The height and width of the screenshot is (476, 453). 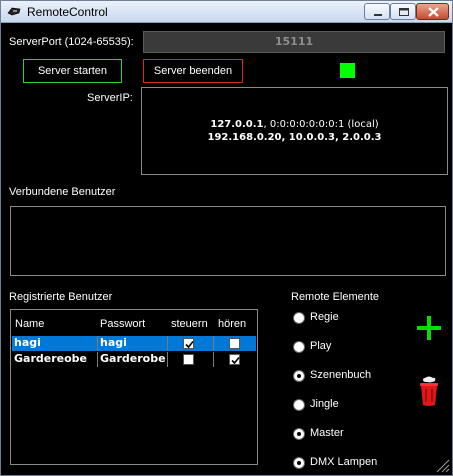 I want to click on close-button, so click(x=432, y=11).